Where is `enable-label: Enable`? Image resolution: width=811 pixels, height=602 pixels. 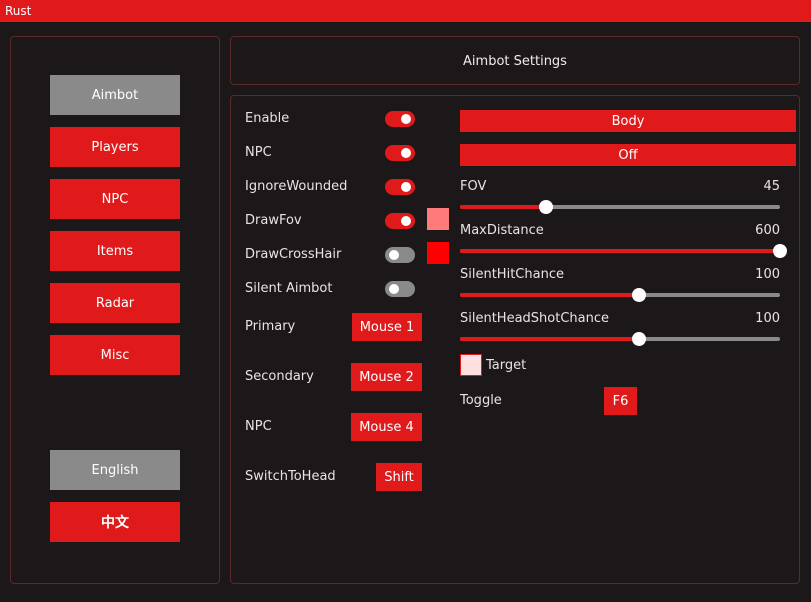
enable-label: Enable is located at coordinates (267, 118).